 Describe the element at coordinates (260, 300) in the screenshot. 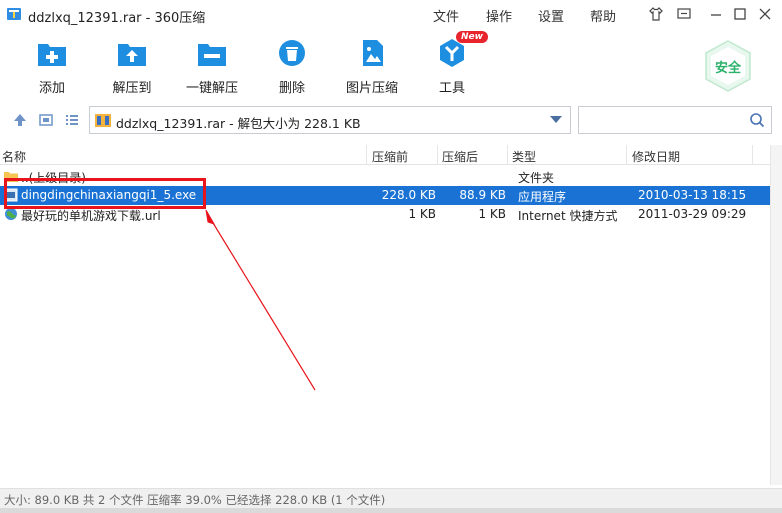

I see `annotation-arrow` at that location.